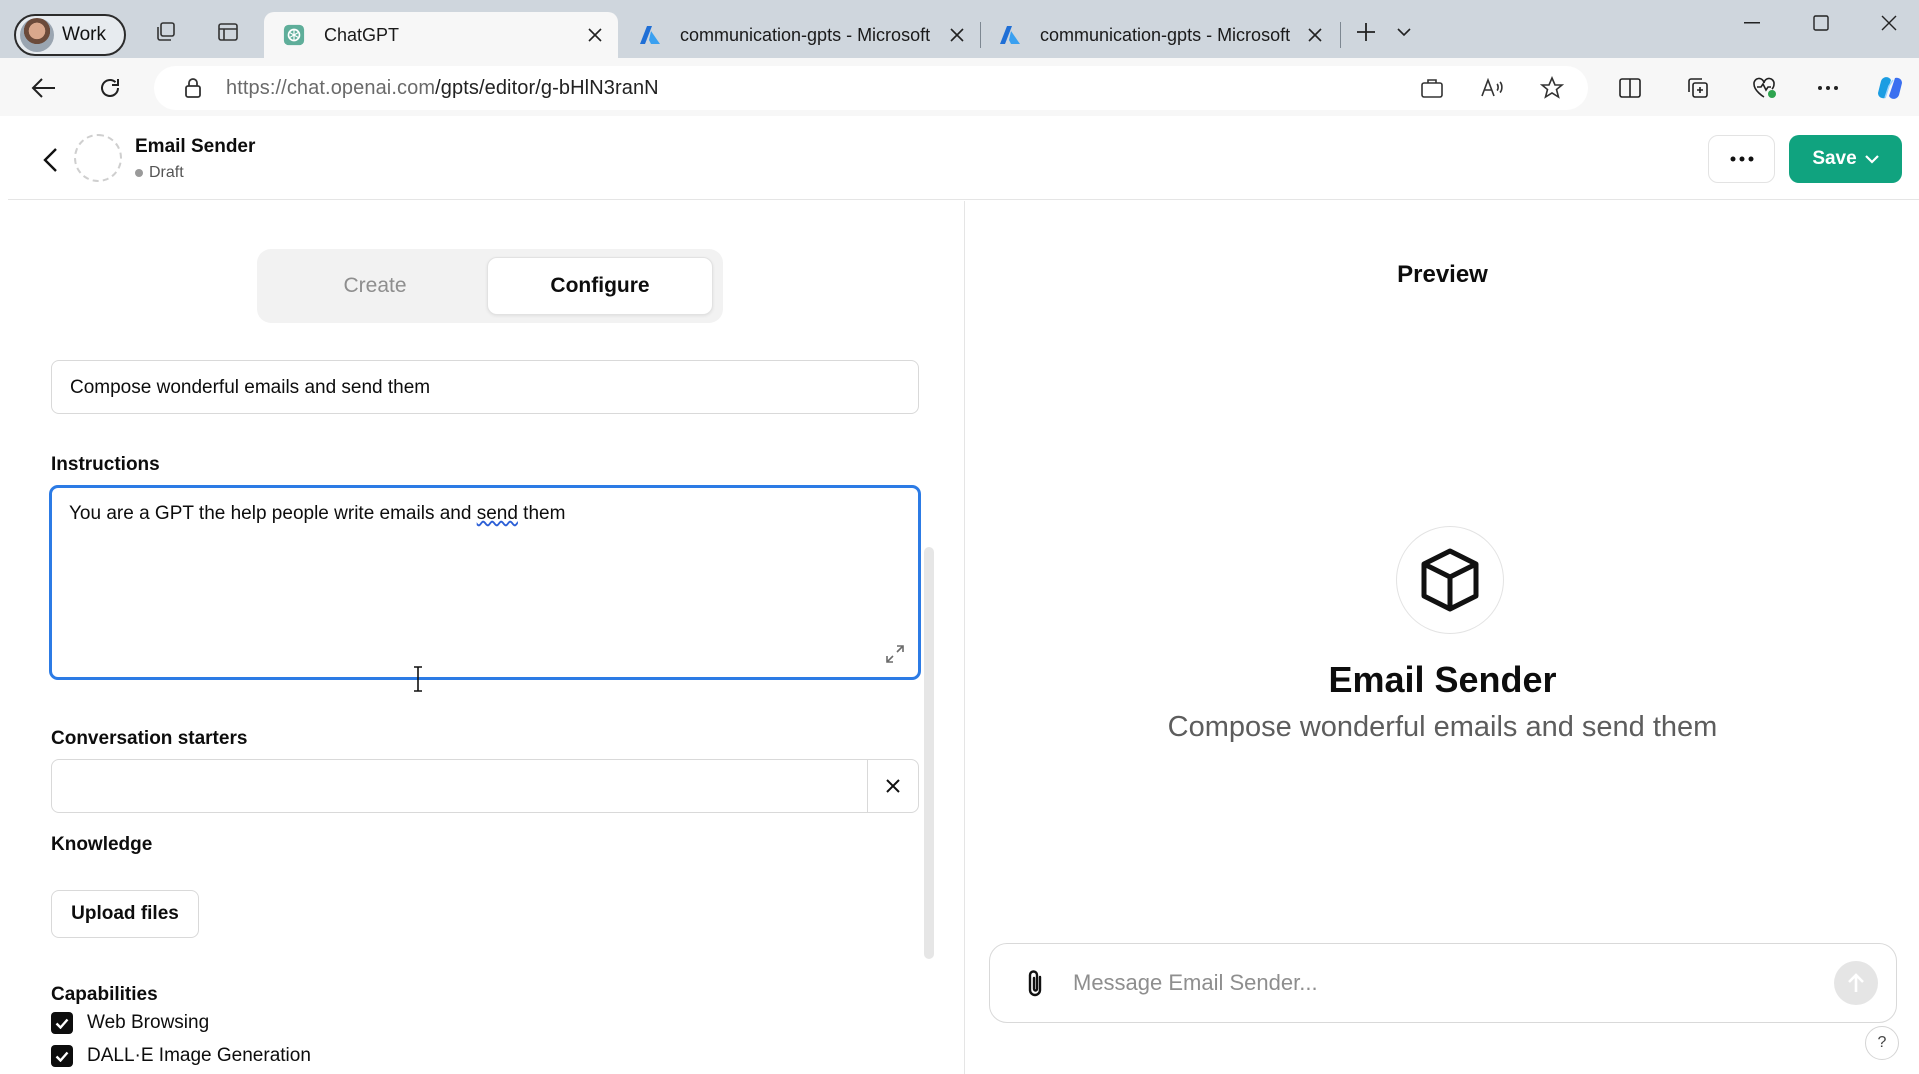 This screenshot has width=1919, height=1074. What do you see at coordinates (362, 34) in the screenshot?
I see `tab-title: ChatGPT` at bounding box center [362, 34].